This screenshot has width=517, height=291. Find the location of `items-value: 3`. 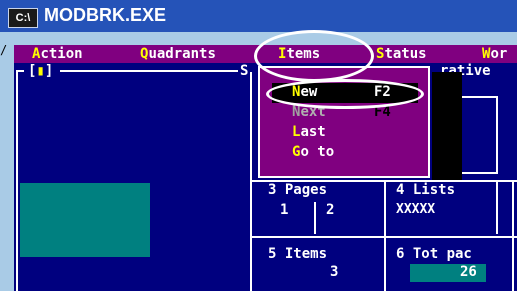

items-value: 3 is located at coordinates (334, 272).